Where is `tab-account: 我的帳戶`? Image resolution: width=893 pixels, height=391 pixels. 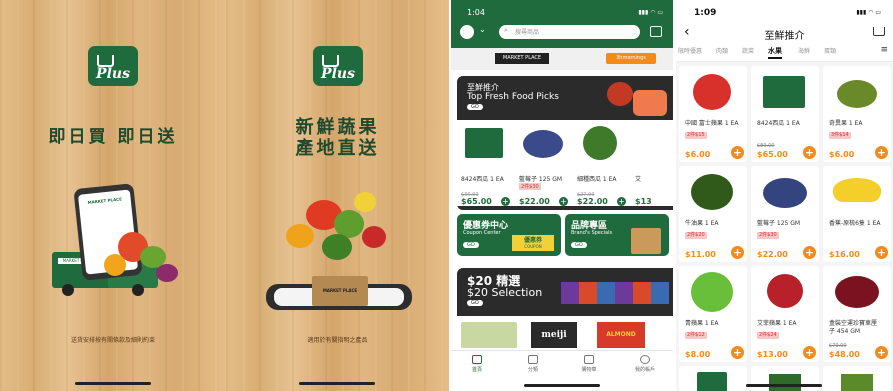
tab-account: 我的帳戶 is located at coordinates (645, 364).